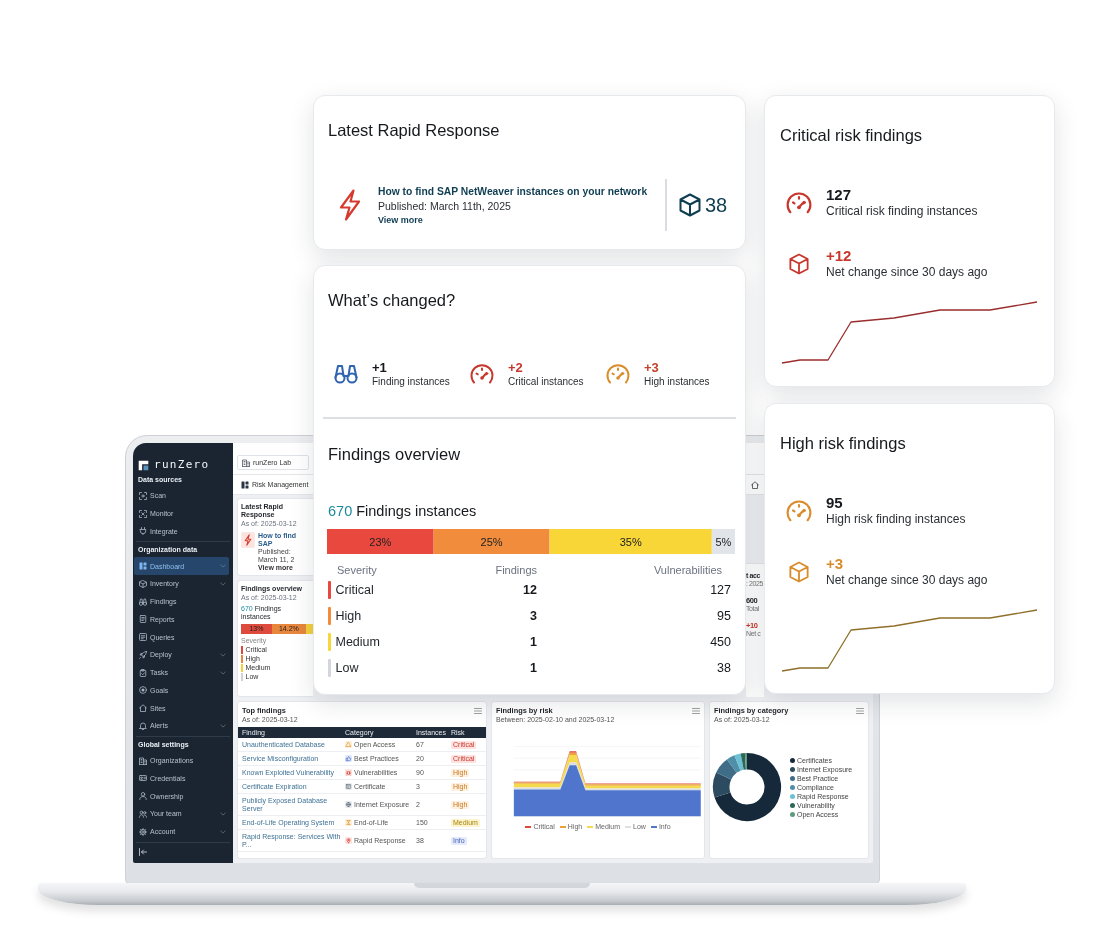 This screenshot has height=940, width=1110. What do you see at coordinates (516, 367) in the screenshot?
I see `change-count: +2` at bounding box center [516, 367].